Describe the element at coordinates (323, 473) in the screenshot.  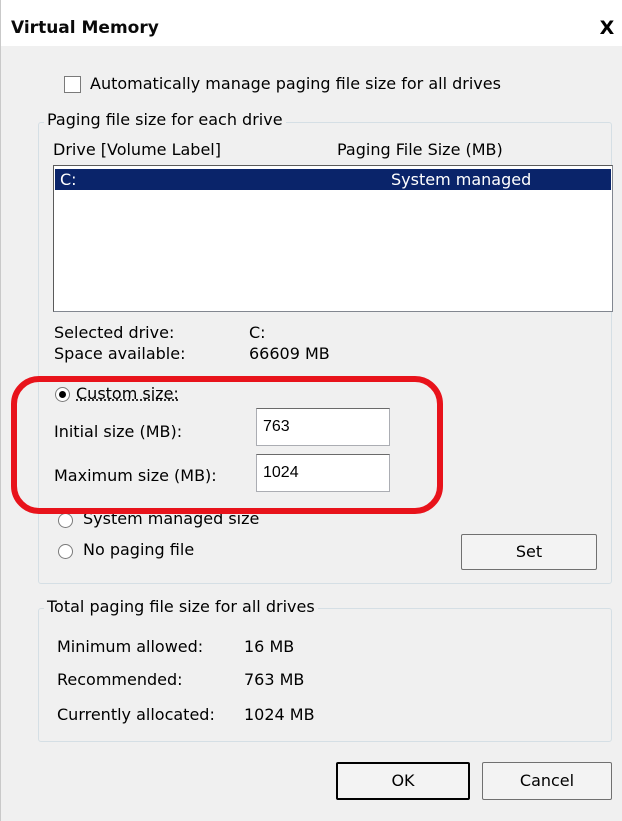
I see `maximum-size-input` at that location.